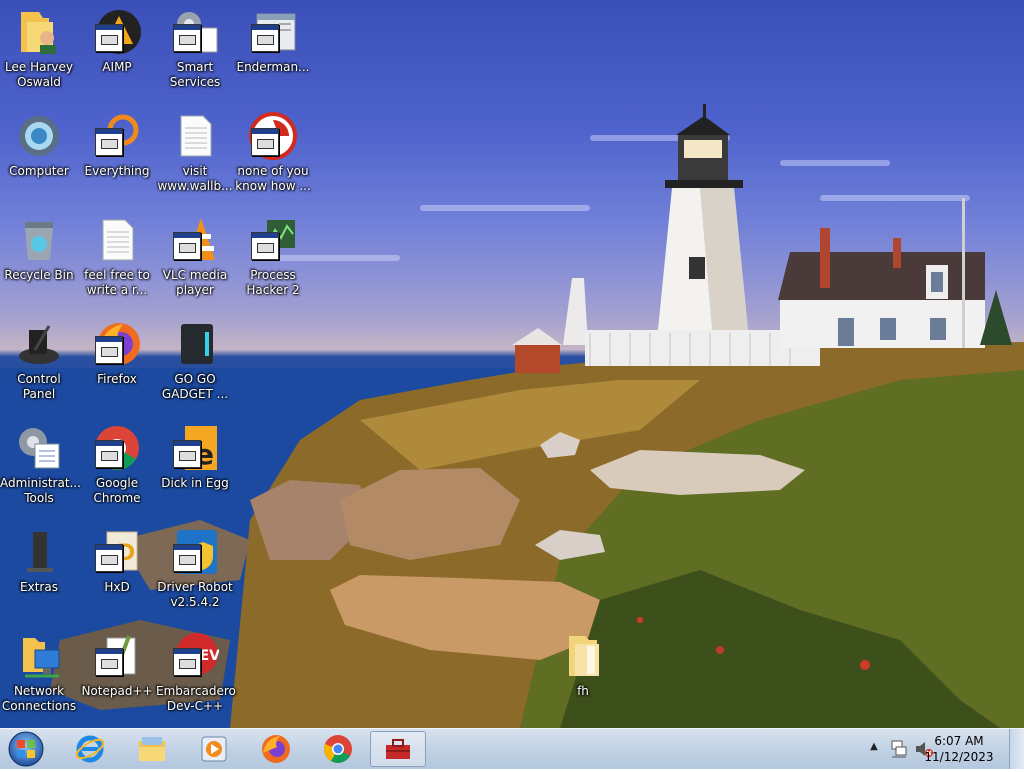  Describe the element at coordinates (39, 344) in the screenshot. I see `control-panel-icon` at that location.